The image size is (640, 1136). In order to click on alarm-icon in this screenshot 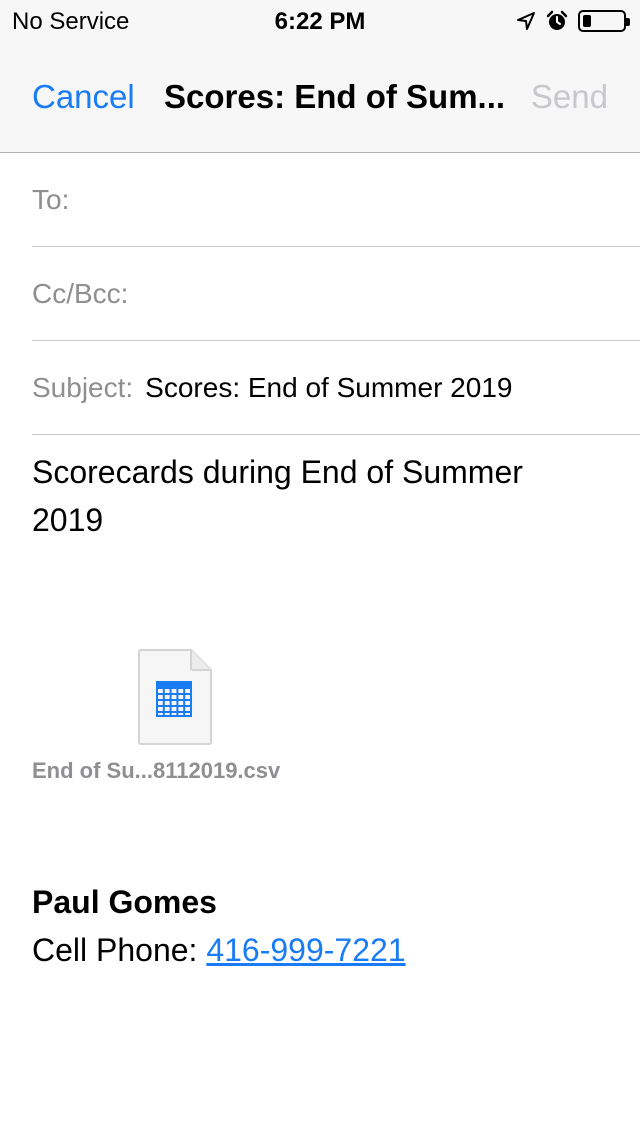, I will do `click(557, 20)`.